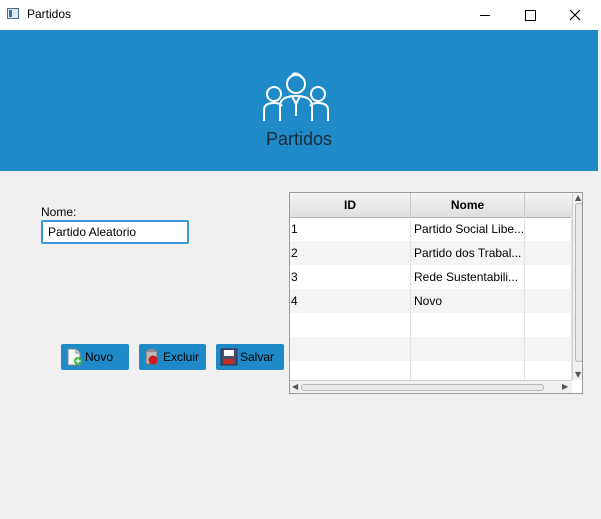  I want to click on excluir-button-label: Excluir, so click(181, 357).